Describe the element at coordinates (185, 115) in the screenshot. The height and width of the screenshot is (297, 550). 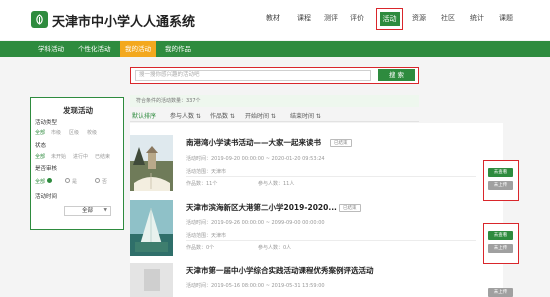
I see `sort-participants: 参与人数 ⇅` at that location.